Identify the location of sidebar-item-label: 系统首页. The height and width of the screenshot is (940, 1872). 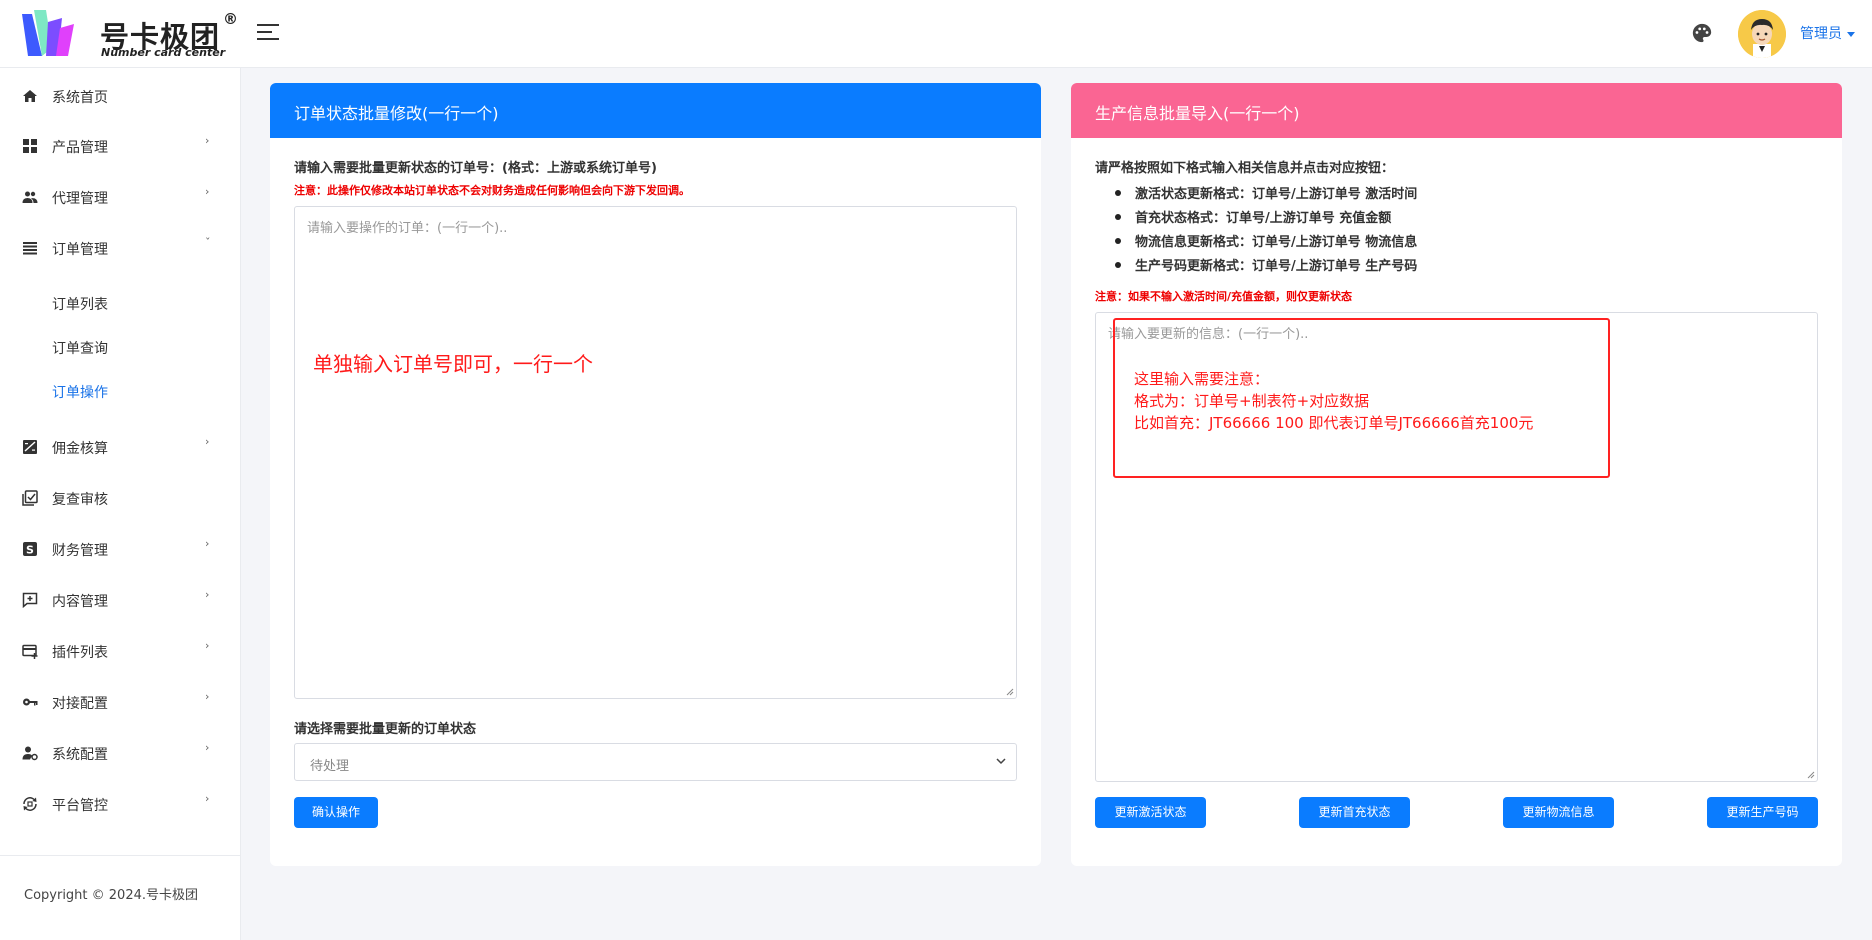
(80, 98).